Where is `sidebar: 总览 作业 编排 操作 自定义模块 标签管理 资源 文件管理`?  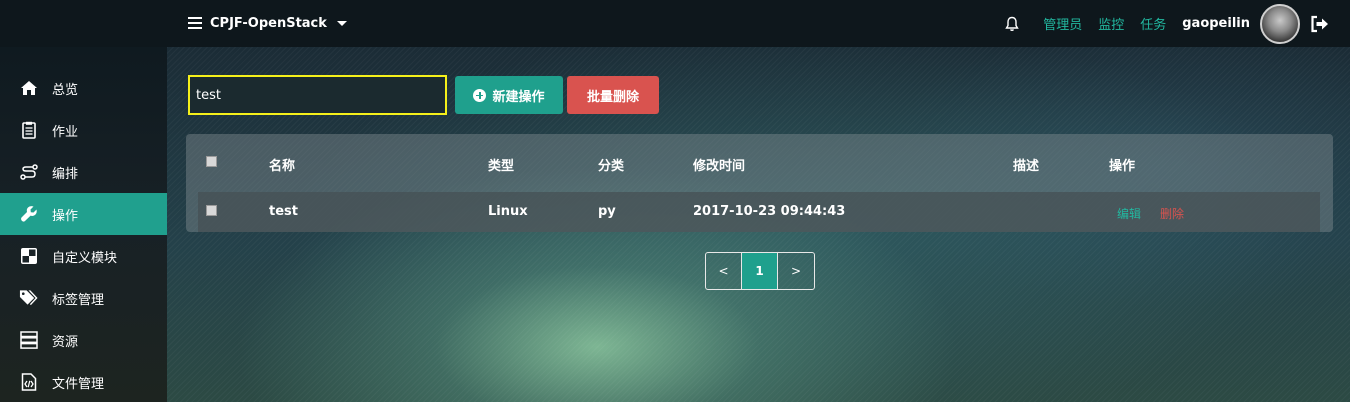 sidebar: 总览 作业 编排 操作 自定义模块 标签管理 资源 文件管理 is located at coordinates (83, 224).